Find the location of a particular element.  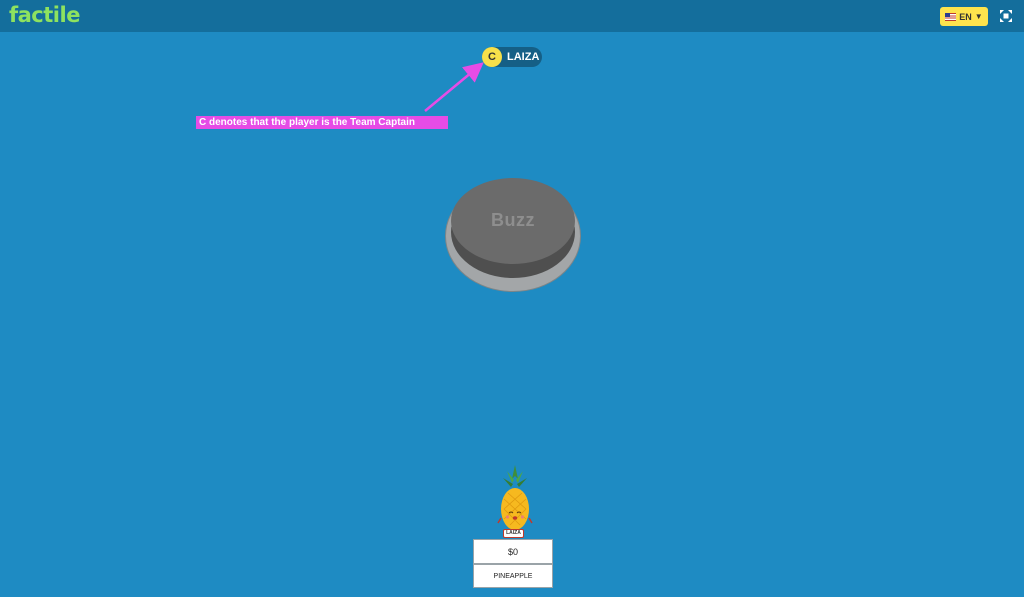

player-pill: C LAIZA is located at coordinates (512, 57).